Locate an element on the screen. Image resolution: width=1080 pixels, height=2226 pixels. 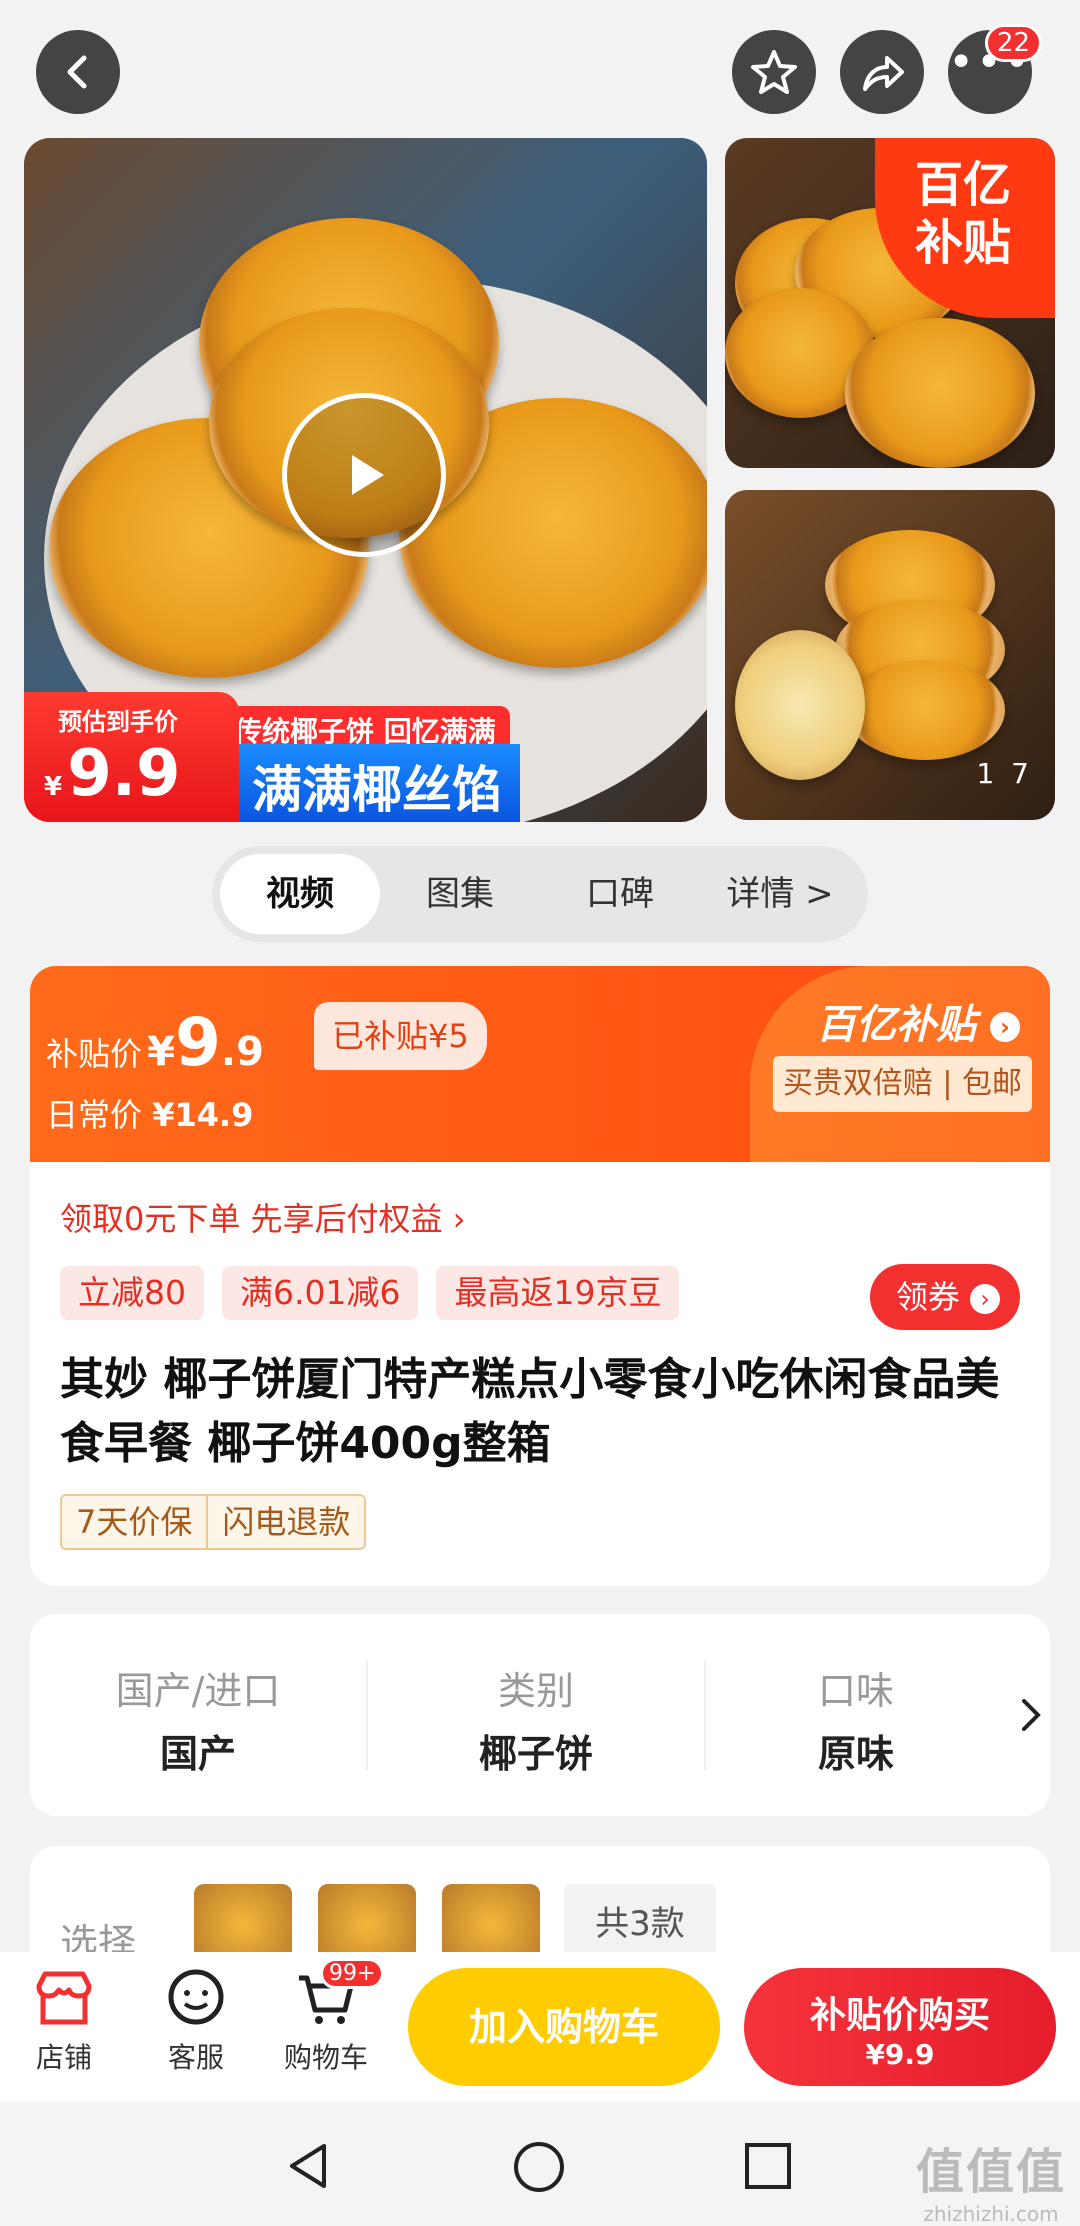
image-counter: 1 7 is located at coordinates (1004, 773).